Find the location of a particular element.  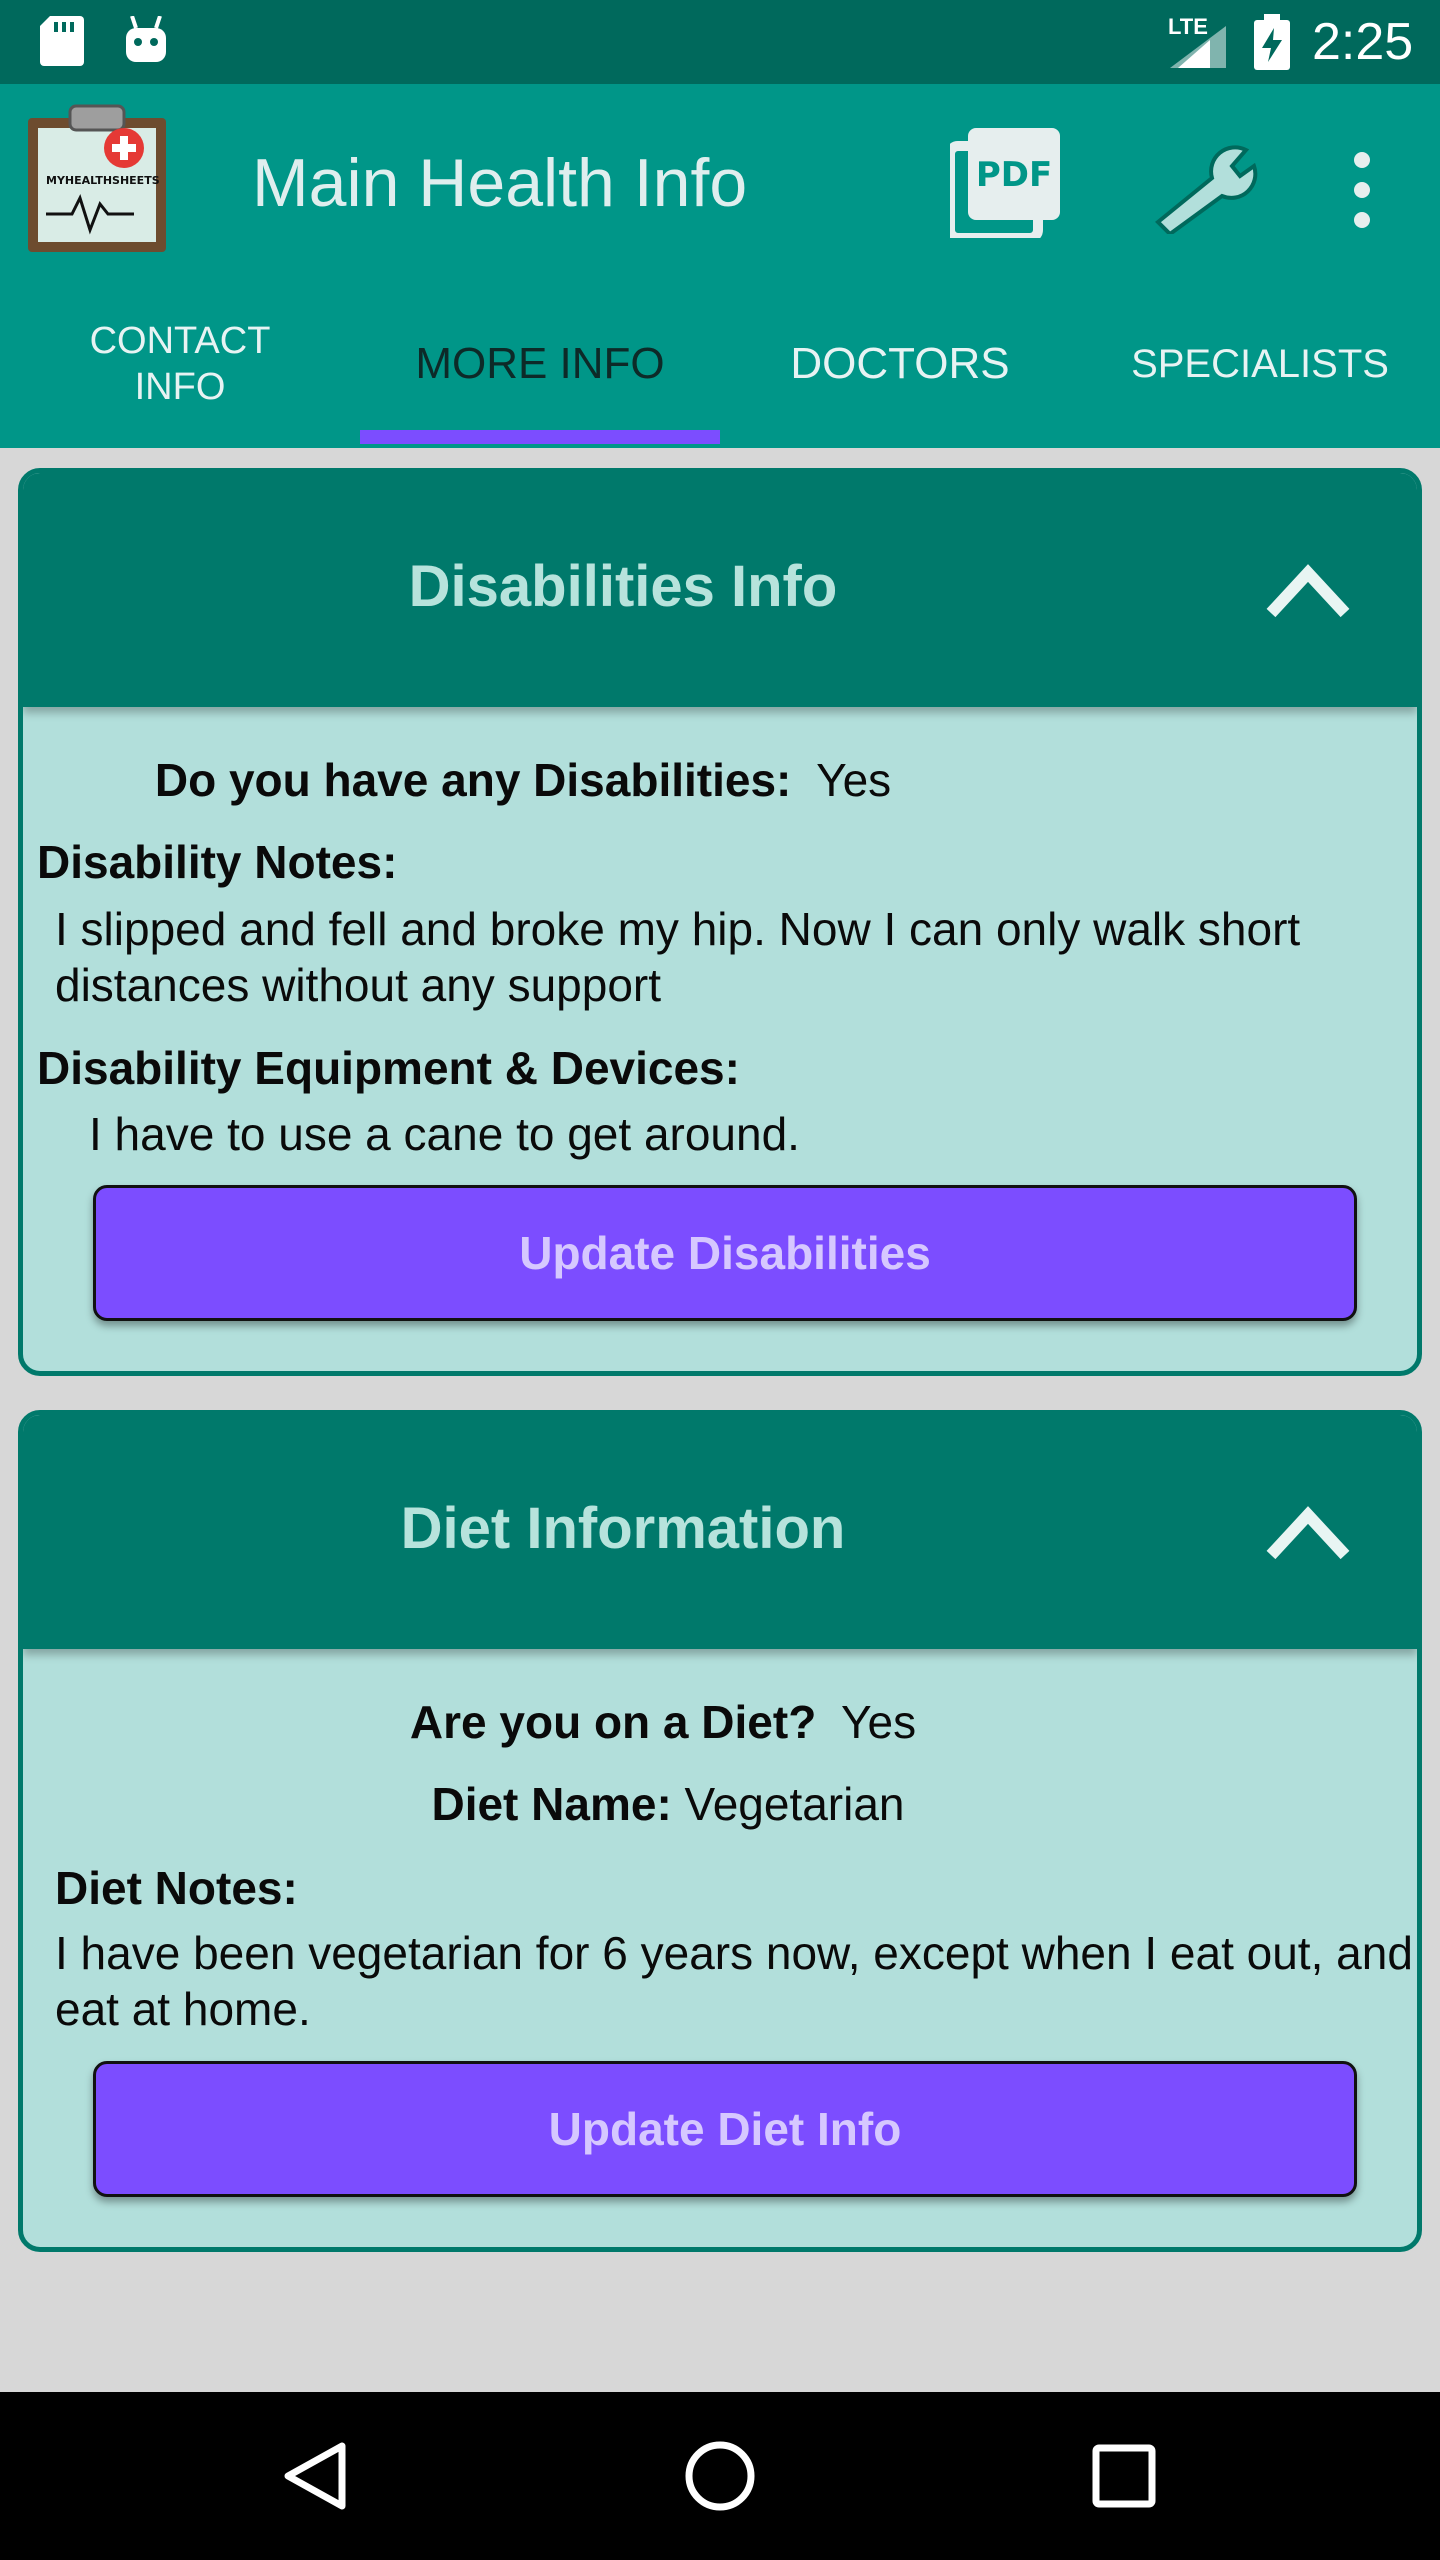

disabilities-title: Disabilities Info is located at coordinates (623, 586).